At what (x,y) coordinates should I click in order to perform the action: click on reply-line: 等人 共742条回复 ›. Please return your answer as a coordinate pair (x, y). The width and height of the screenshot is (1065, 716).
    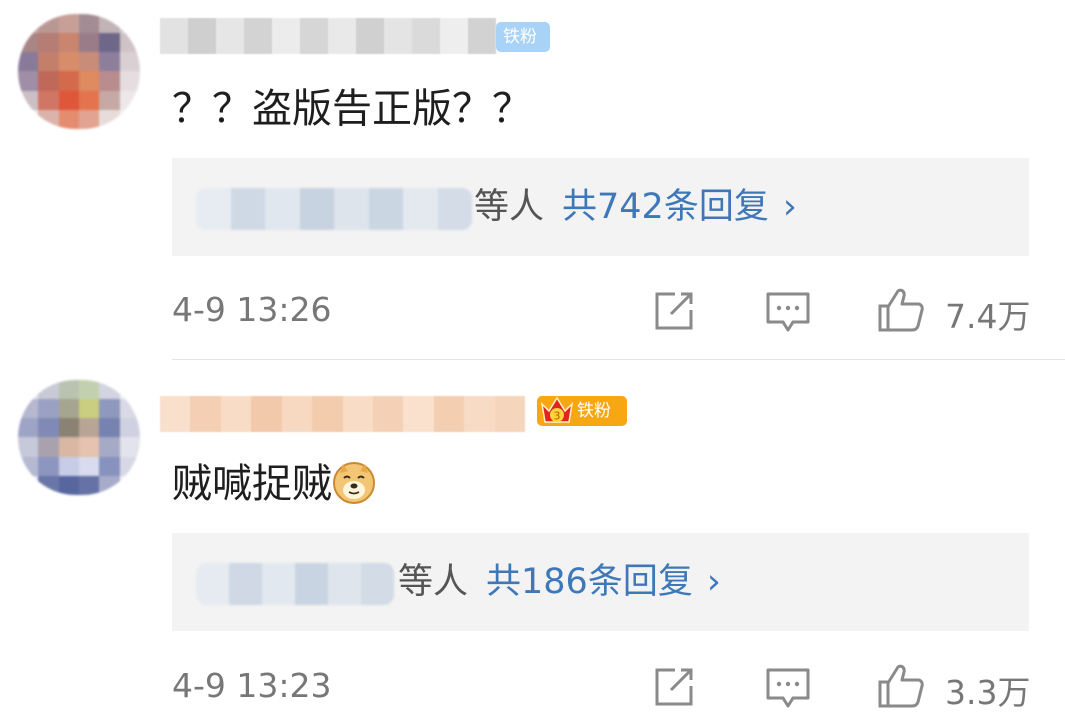
    Looking at the image, I should click on (635, 207).